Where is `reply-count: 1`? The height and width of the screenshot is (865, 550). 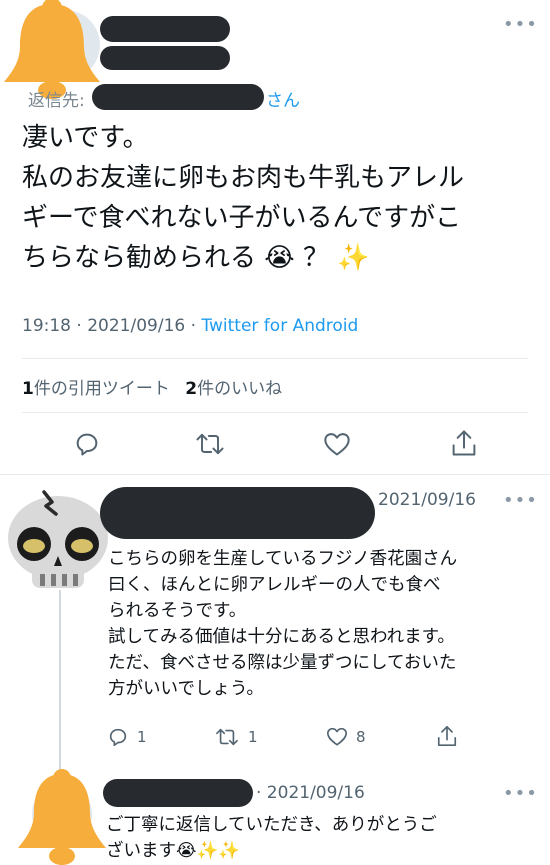
reply-count: 1 is located at coordinates (142, 737).